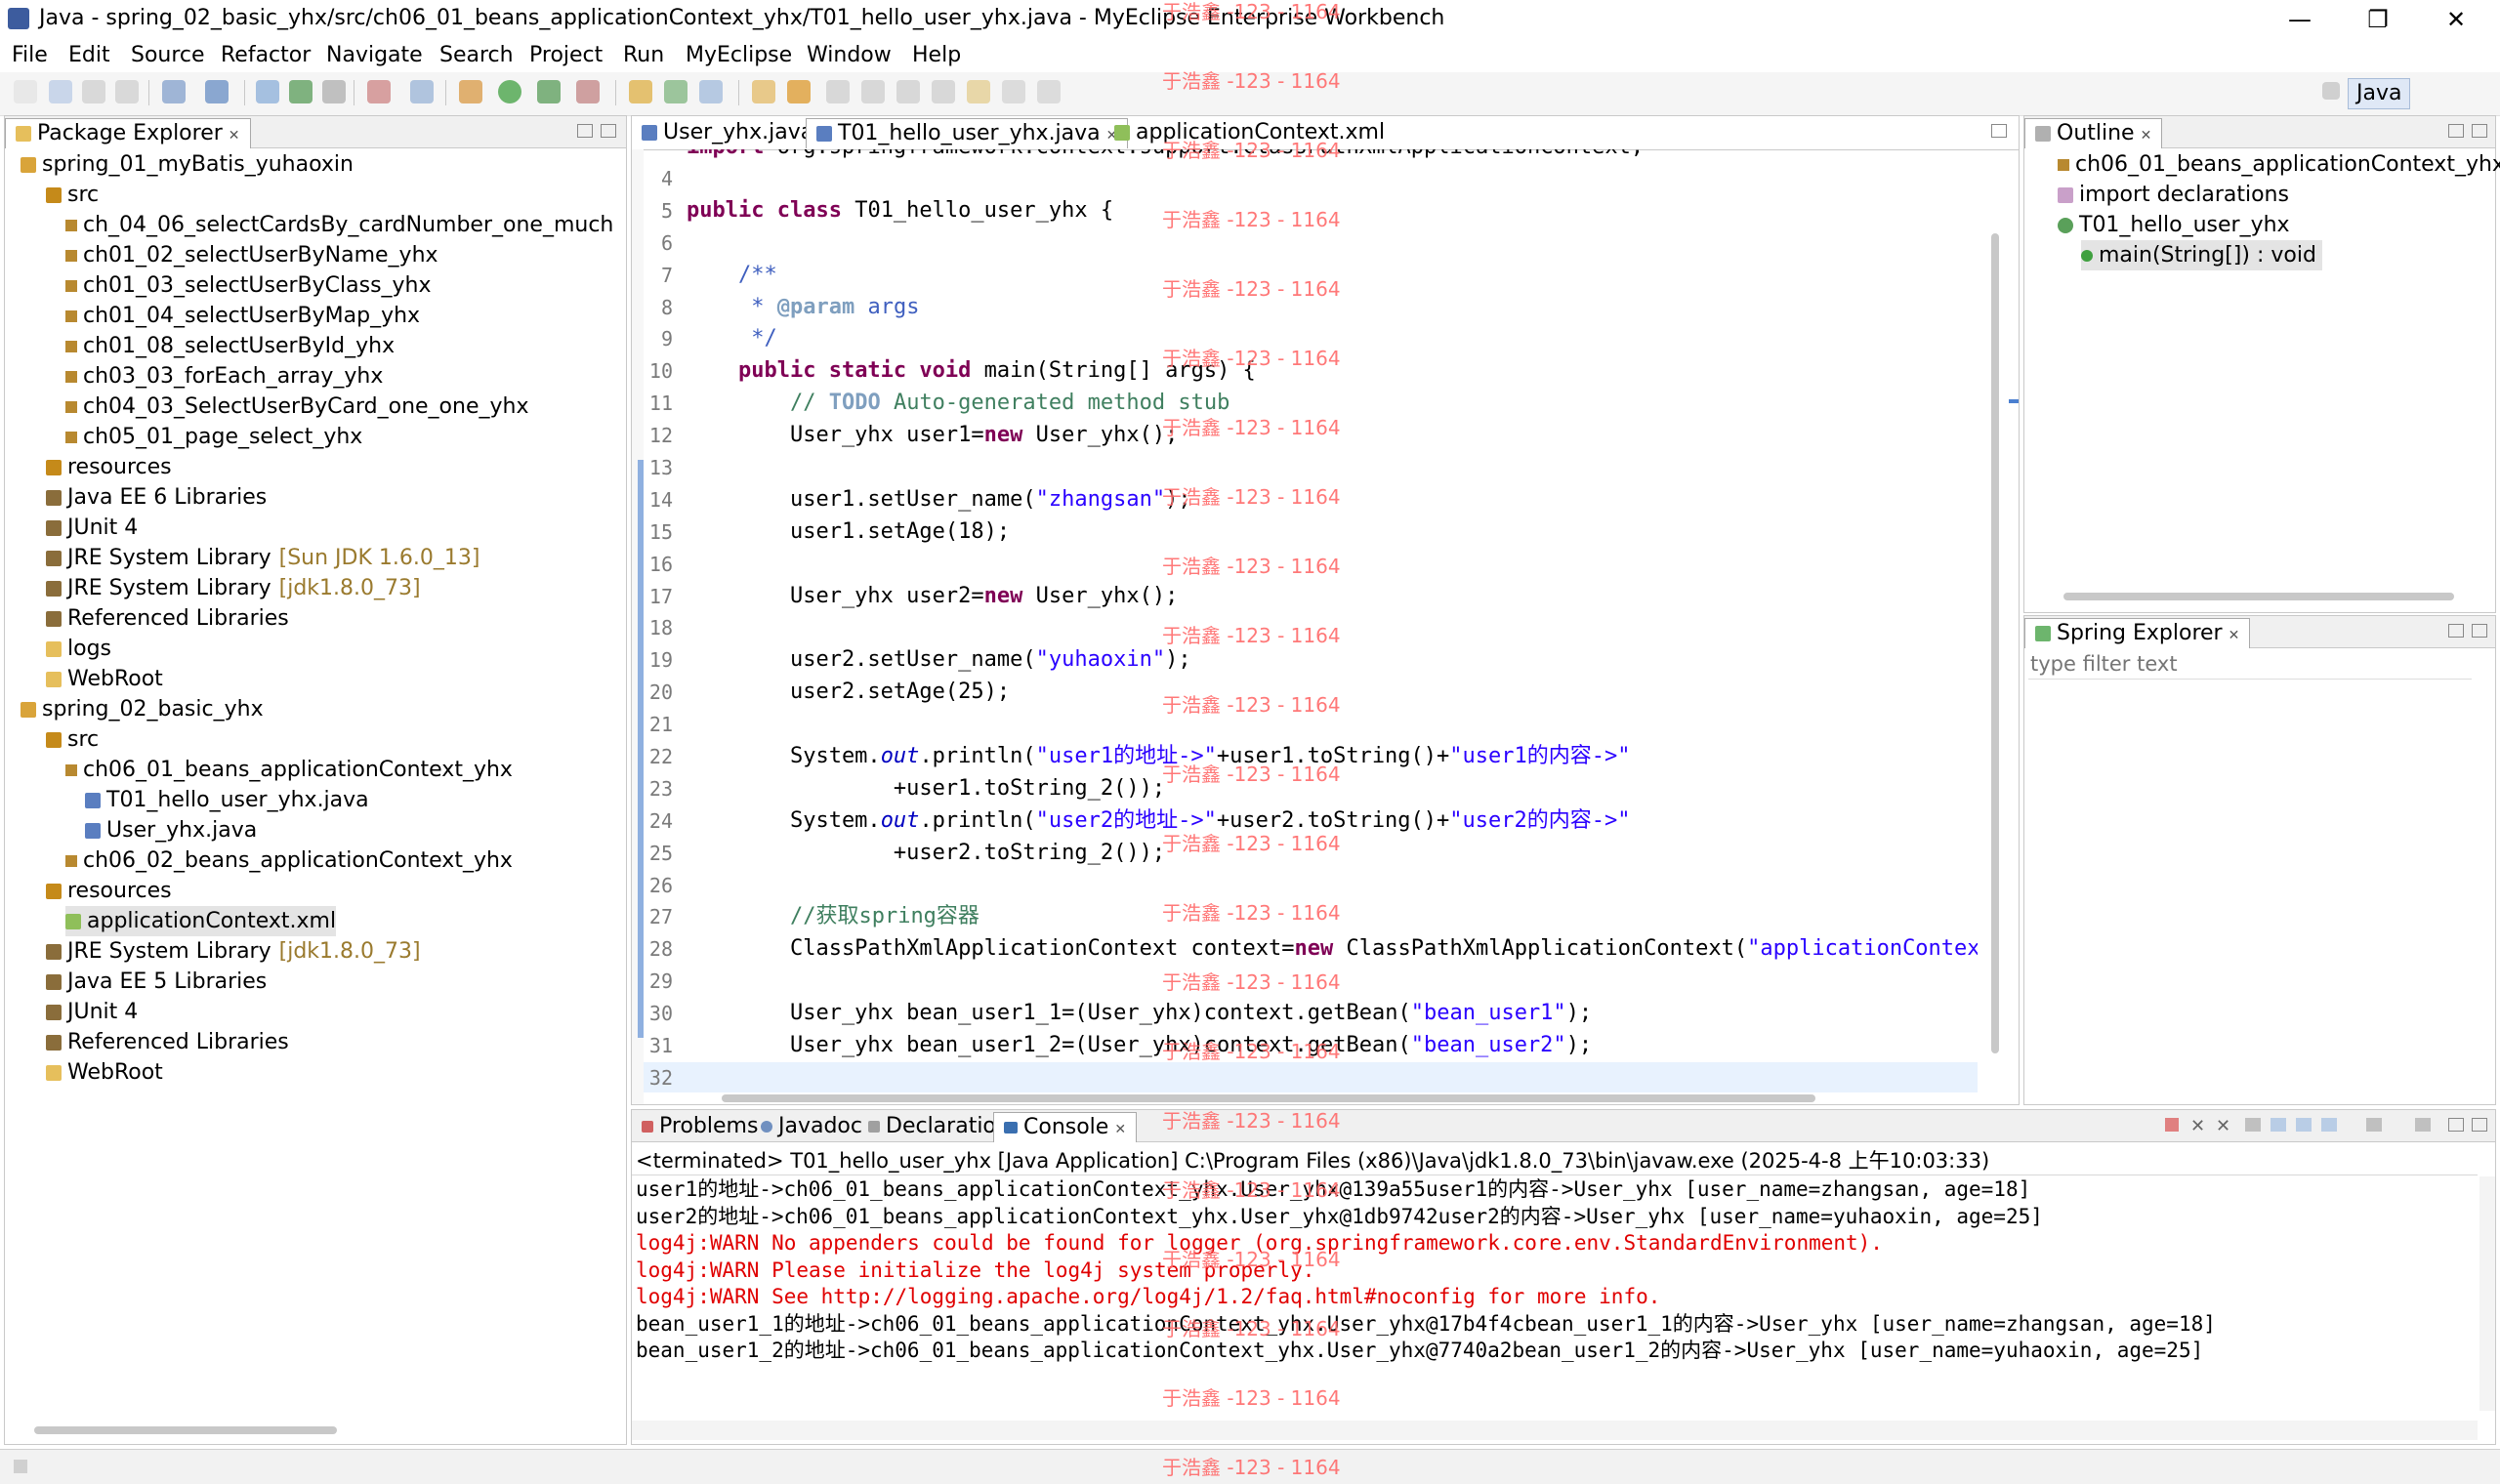 This screenshot has height=1484, width=2500. What do you see at coordinates (1995, 643) in the screenshot?
I see `editor-vertical-scroll-thumb` at bounding box center [1995, 643].